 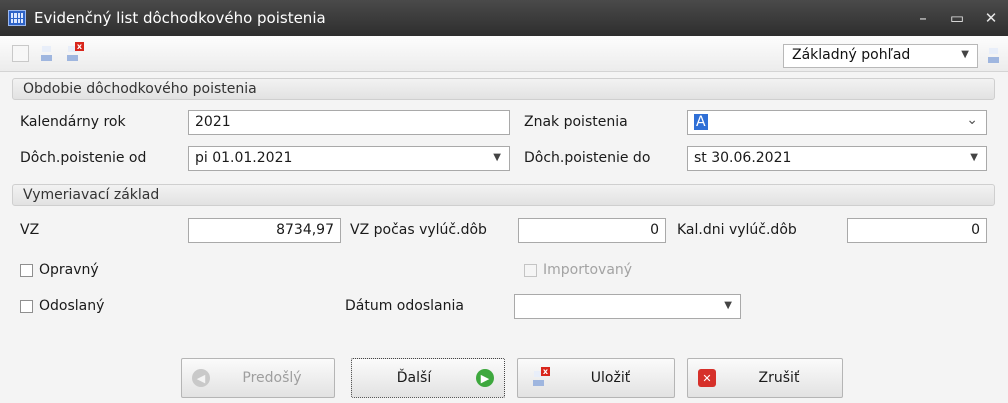 What do you see at coordinates (707, 378) in the screenshot?
I see `close-icon: ✕` at bounding box center [707, 378].